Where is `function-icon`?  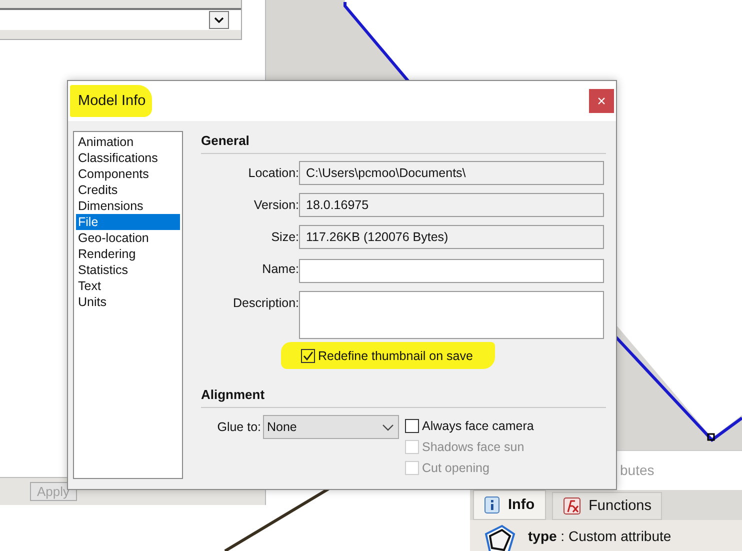 function-icon is located at coordinates (571, 506).